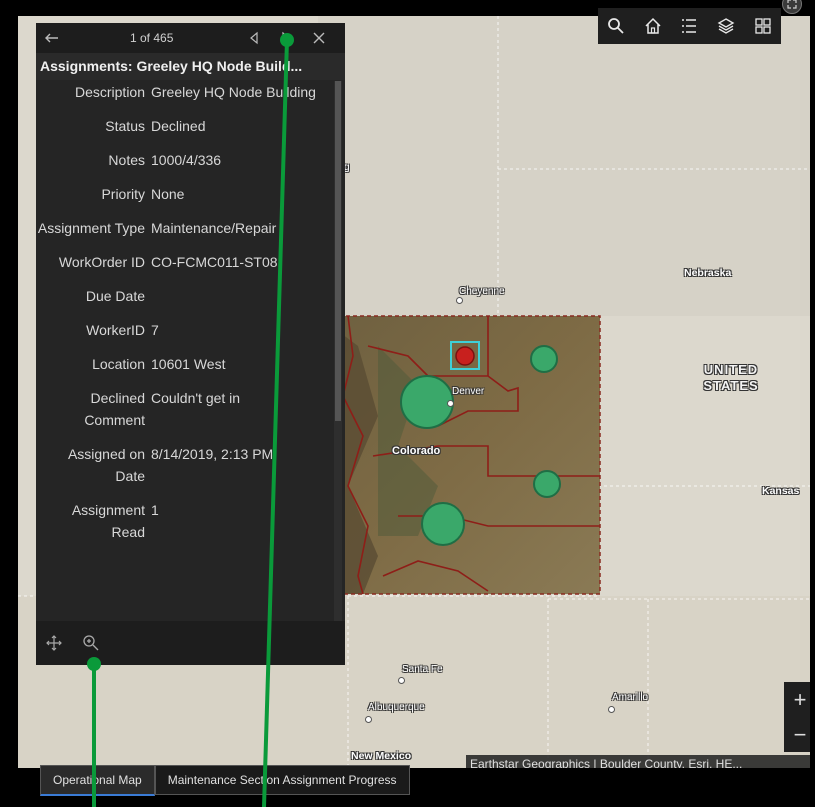  What do you see at coordinates (94, 664) in the screenshot?
I see `annotation-marker-zoom-to` at bounding box center [94, 664].